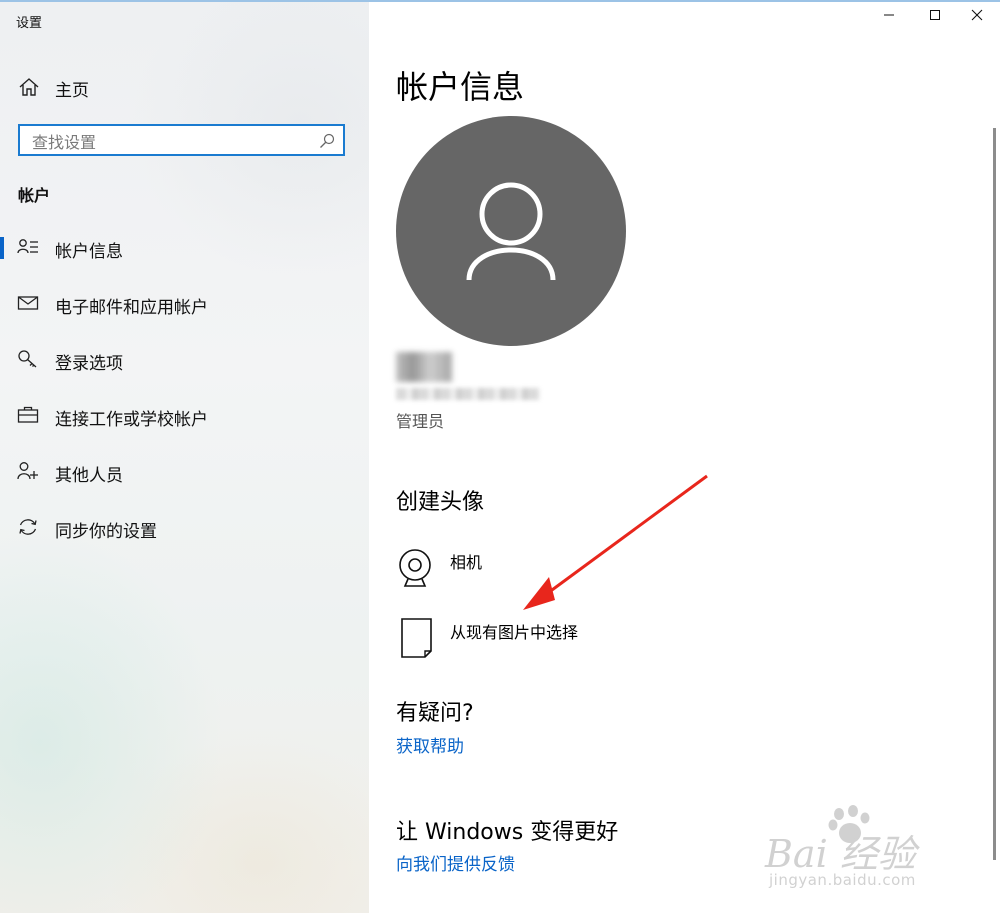 The image size is (1000, 913). Describe the element at coordinates (89, 476) in the screenshot. I see `sidebar-item-label: 其他人员` at that location.